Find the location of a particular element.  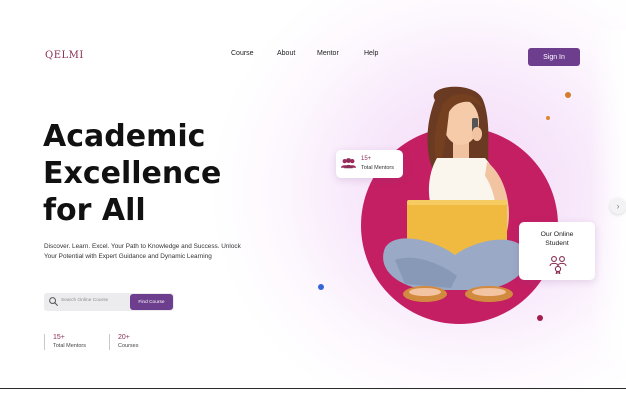

people-icon is located at coordinates (348, 163).